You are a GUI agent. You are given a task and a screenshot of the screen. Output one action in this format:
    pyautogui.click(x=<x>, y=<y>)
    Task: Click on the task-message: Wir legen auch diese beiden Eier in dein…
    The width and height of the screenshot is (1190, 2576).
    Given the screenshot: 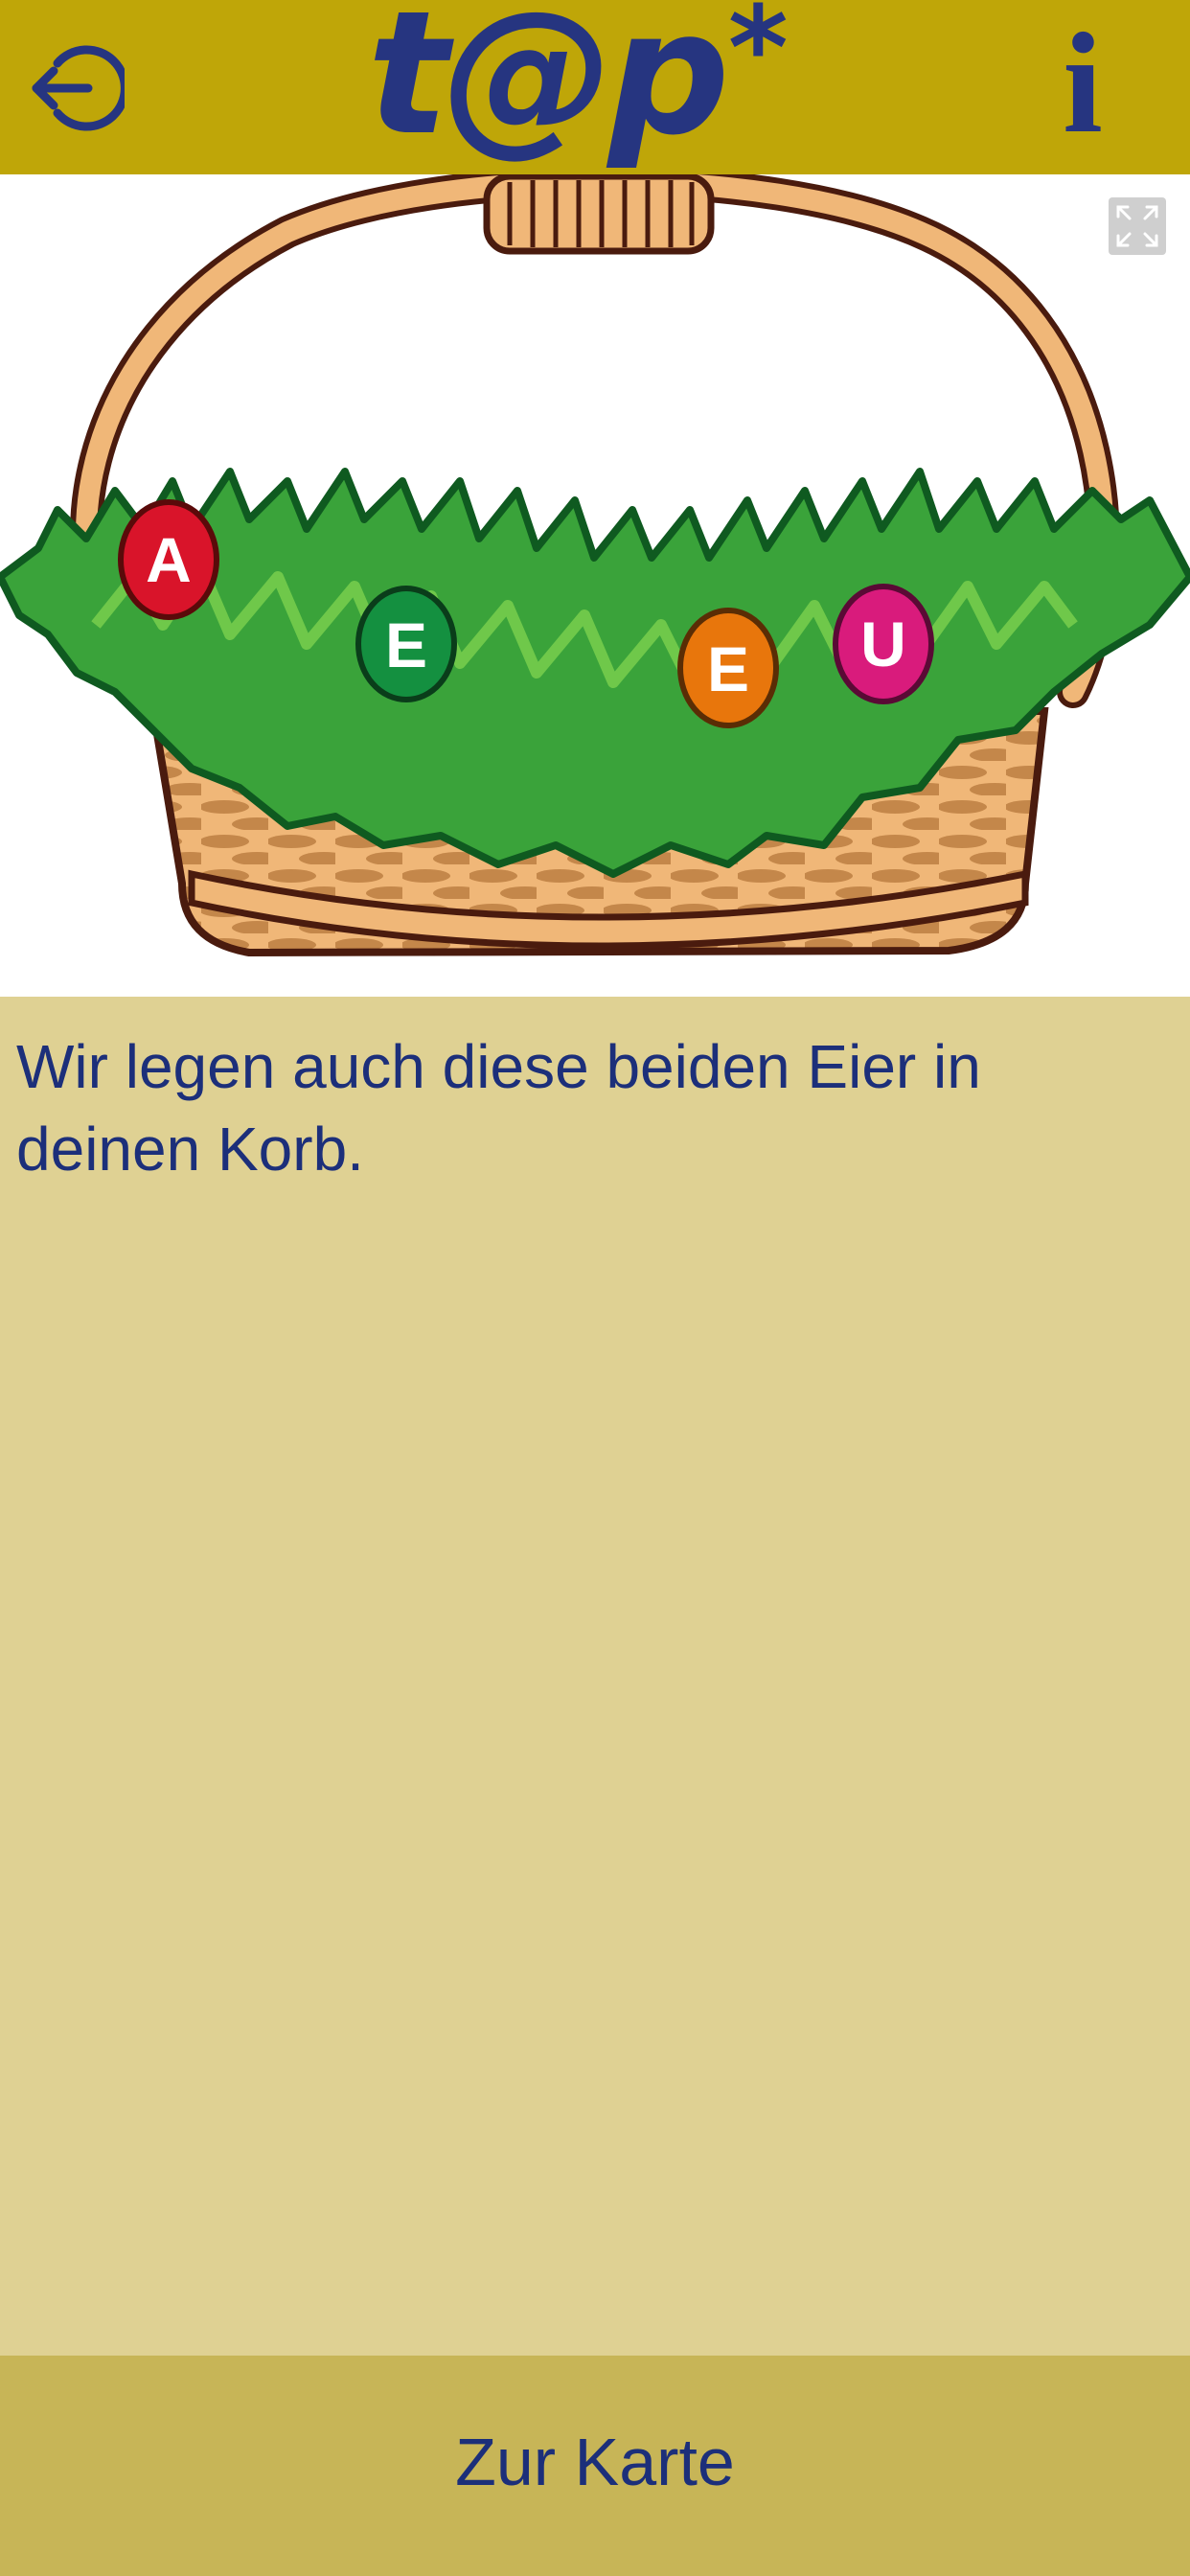 What is the action you would take?
    pyautogui.click(x=499, y=1108)
    